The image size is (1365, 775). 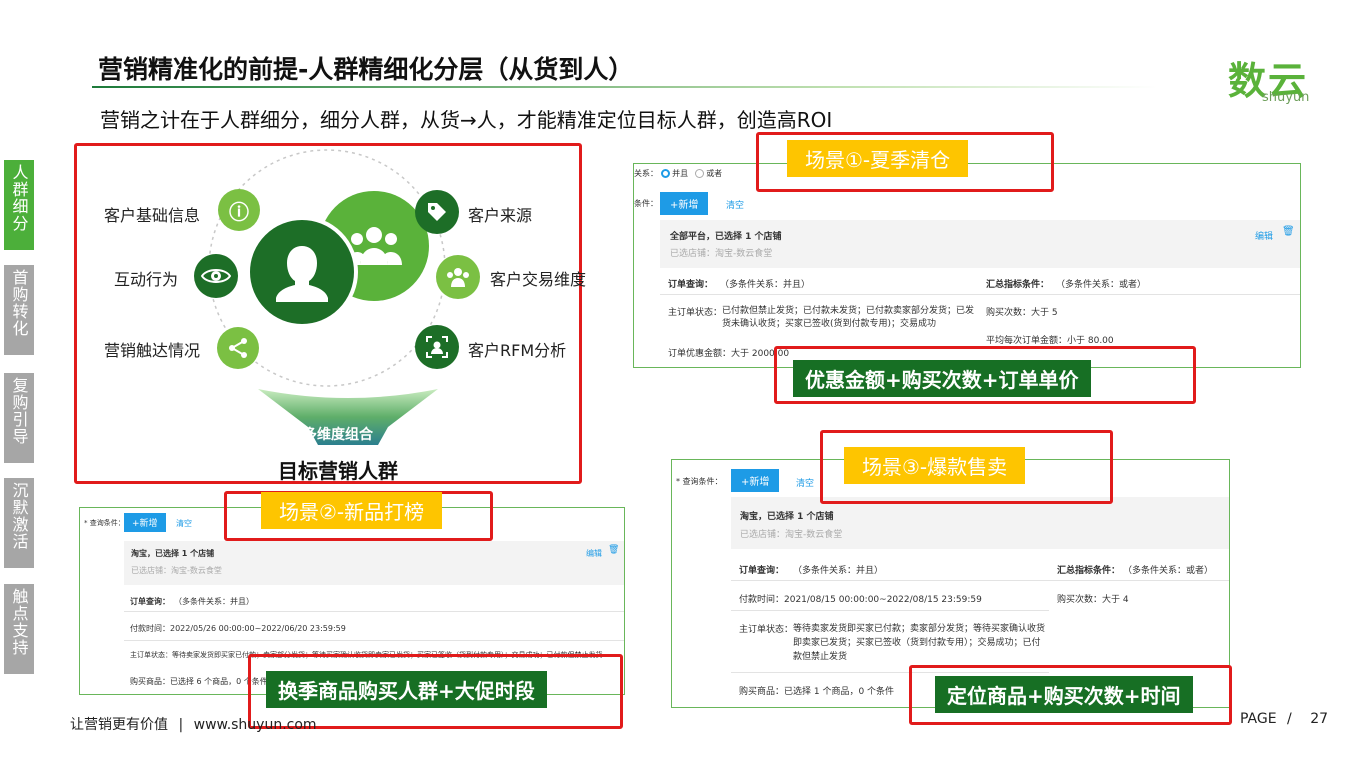 What do you see at coordinates (406, 689) in the screenshot?
I see `scene2-highlight: 换季商品购买人群+大促时段` at bounding box center [406, 689].